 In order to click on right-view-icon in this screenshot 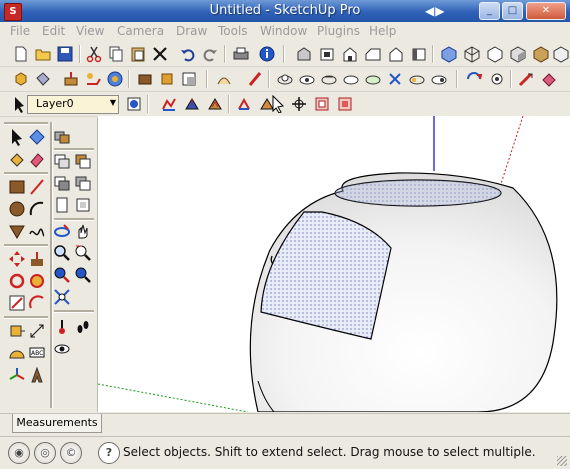, I will do `click(373, 54)`.